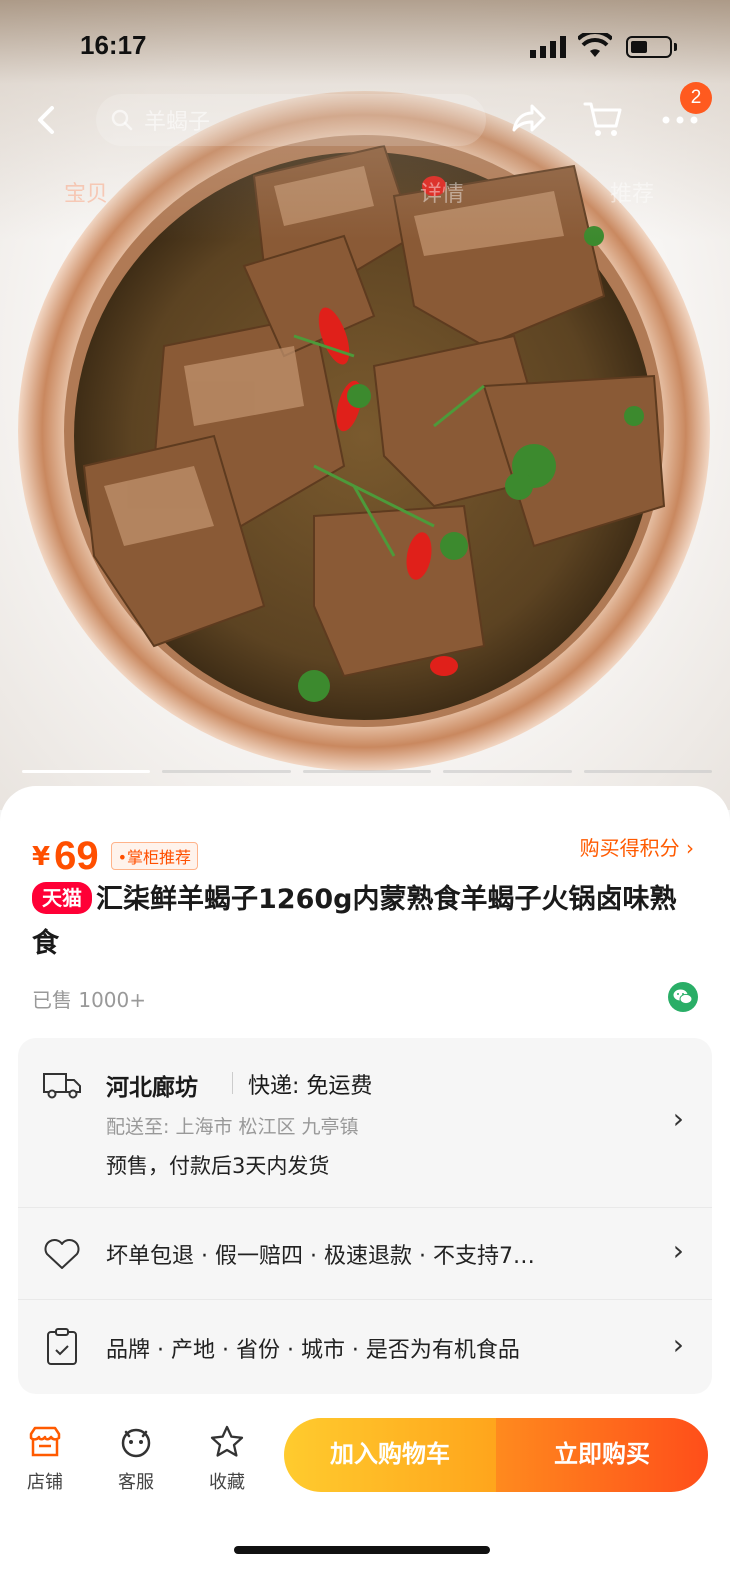  Describe the element at coordinates (152, 1088) in the screenshot. I see `ship-origin: 河北廊坊` at that location.